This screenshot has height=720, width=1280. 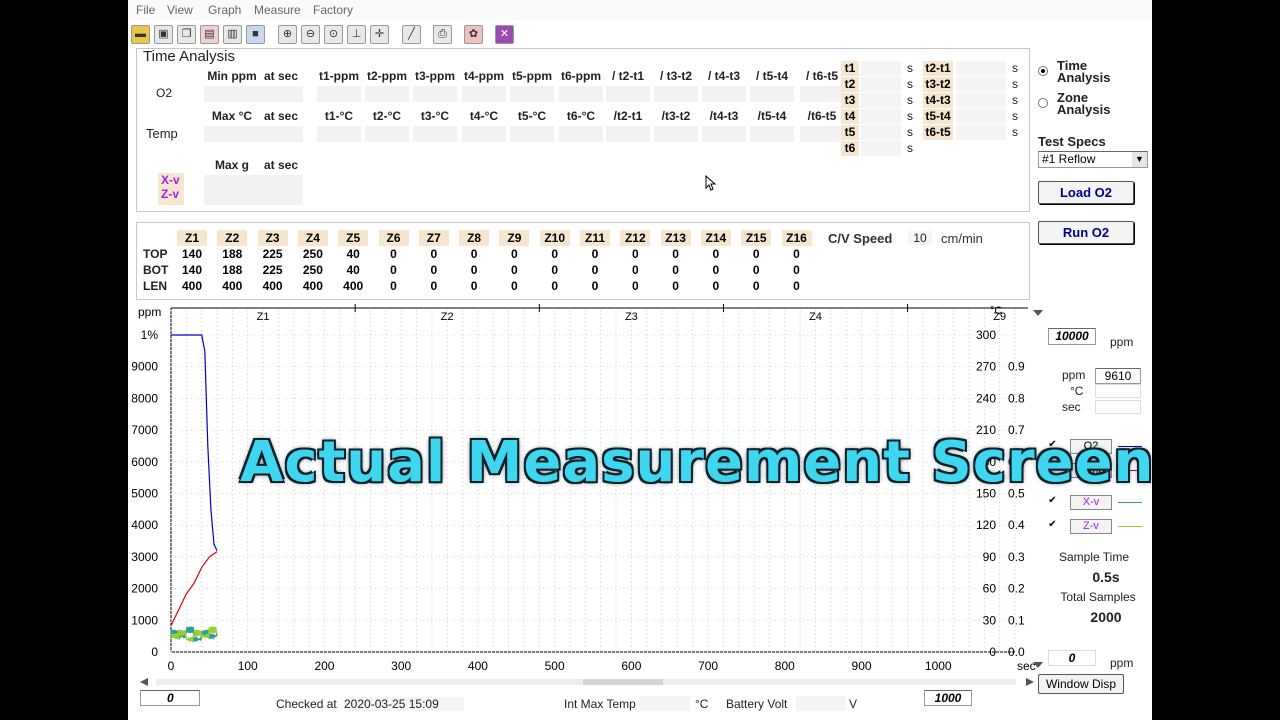 What do you see at coordinates (224, 10) in the screenshot?
I see `menu-graph: Graph` at bounding box center [224, 10].